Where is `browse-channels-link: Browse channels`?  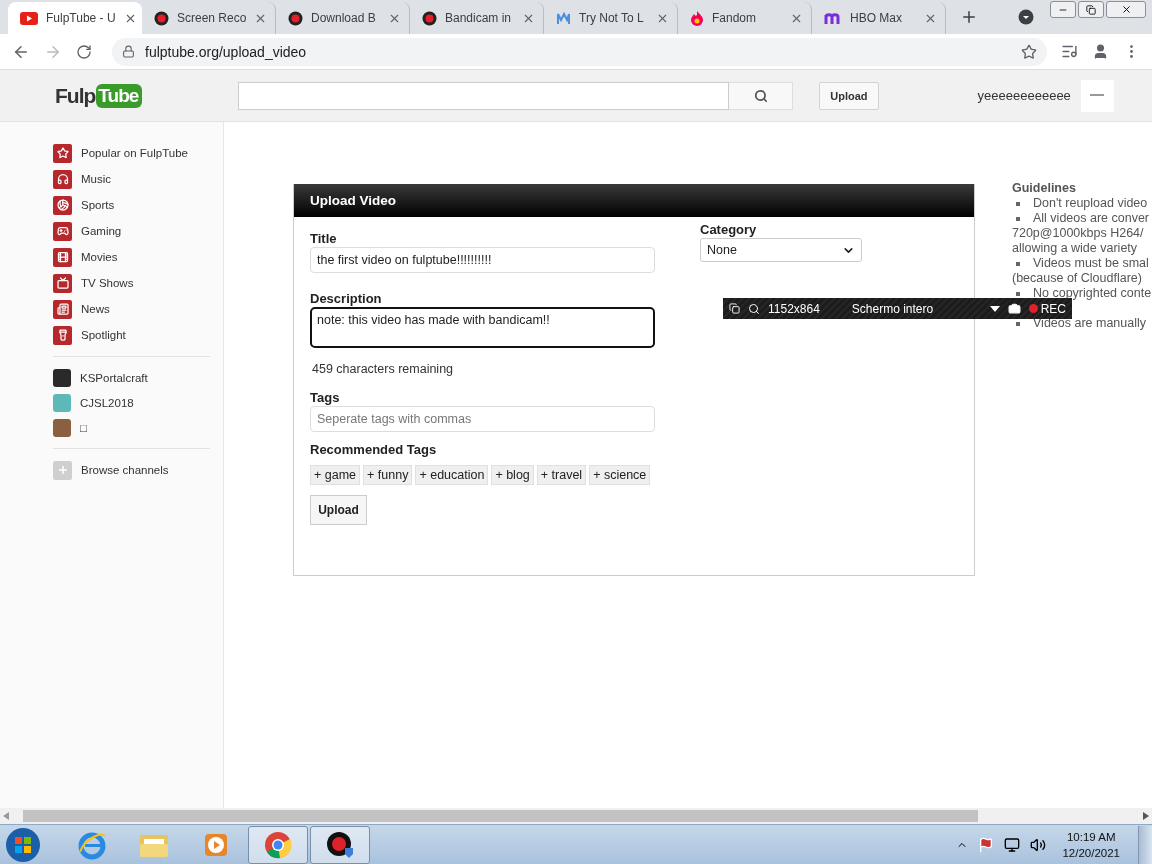
browse-channels-link: Browse channels is located at coordinates (138, 470).